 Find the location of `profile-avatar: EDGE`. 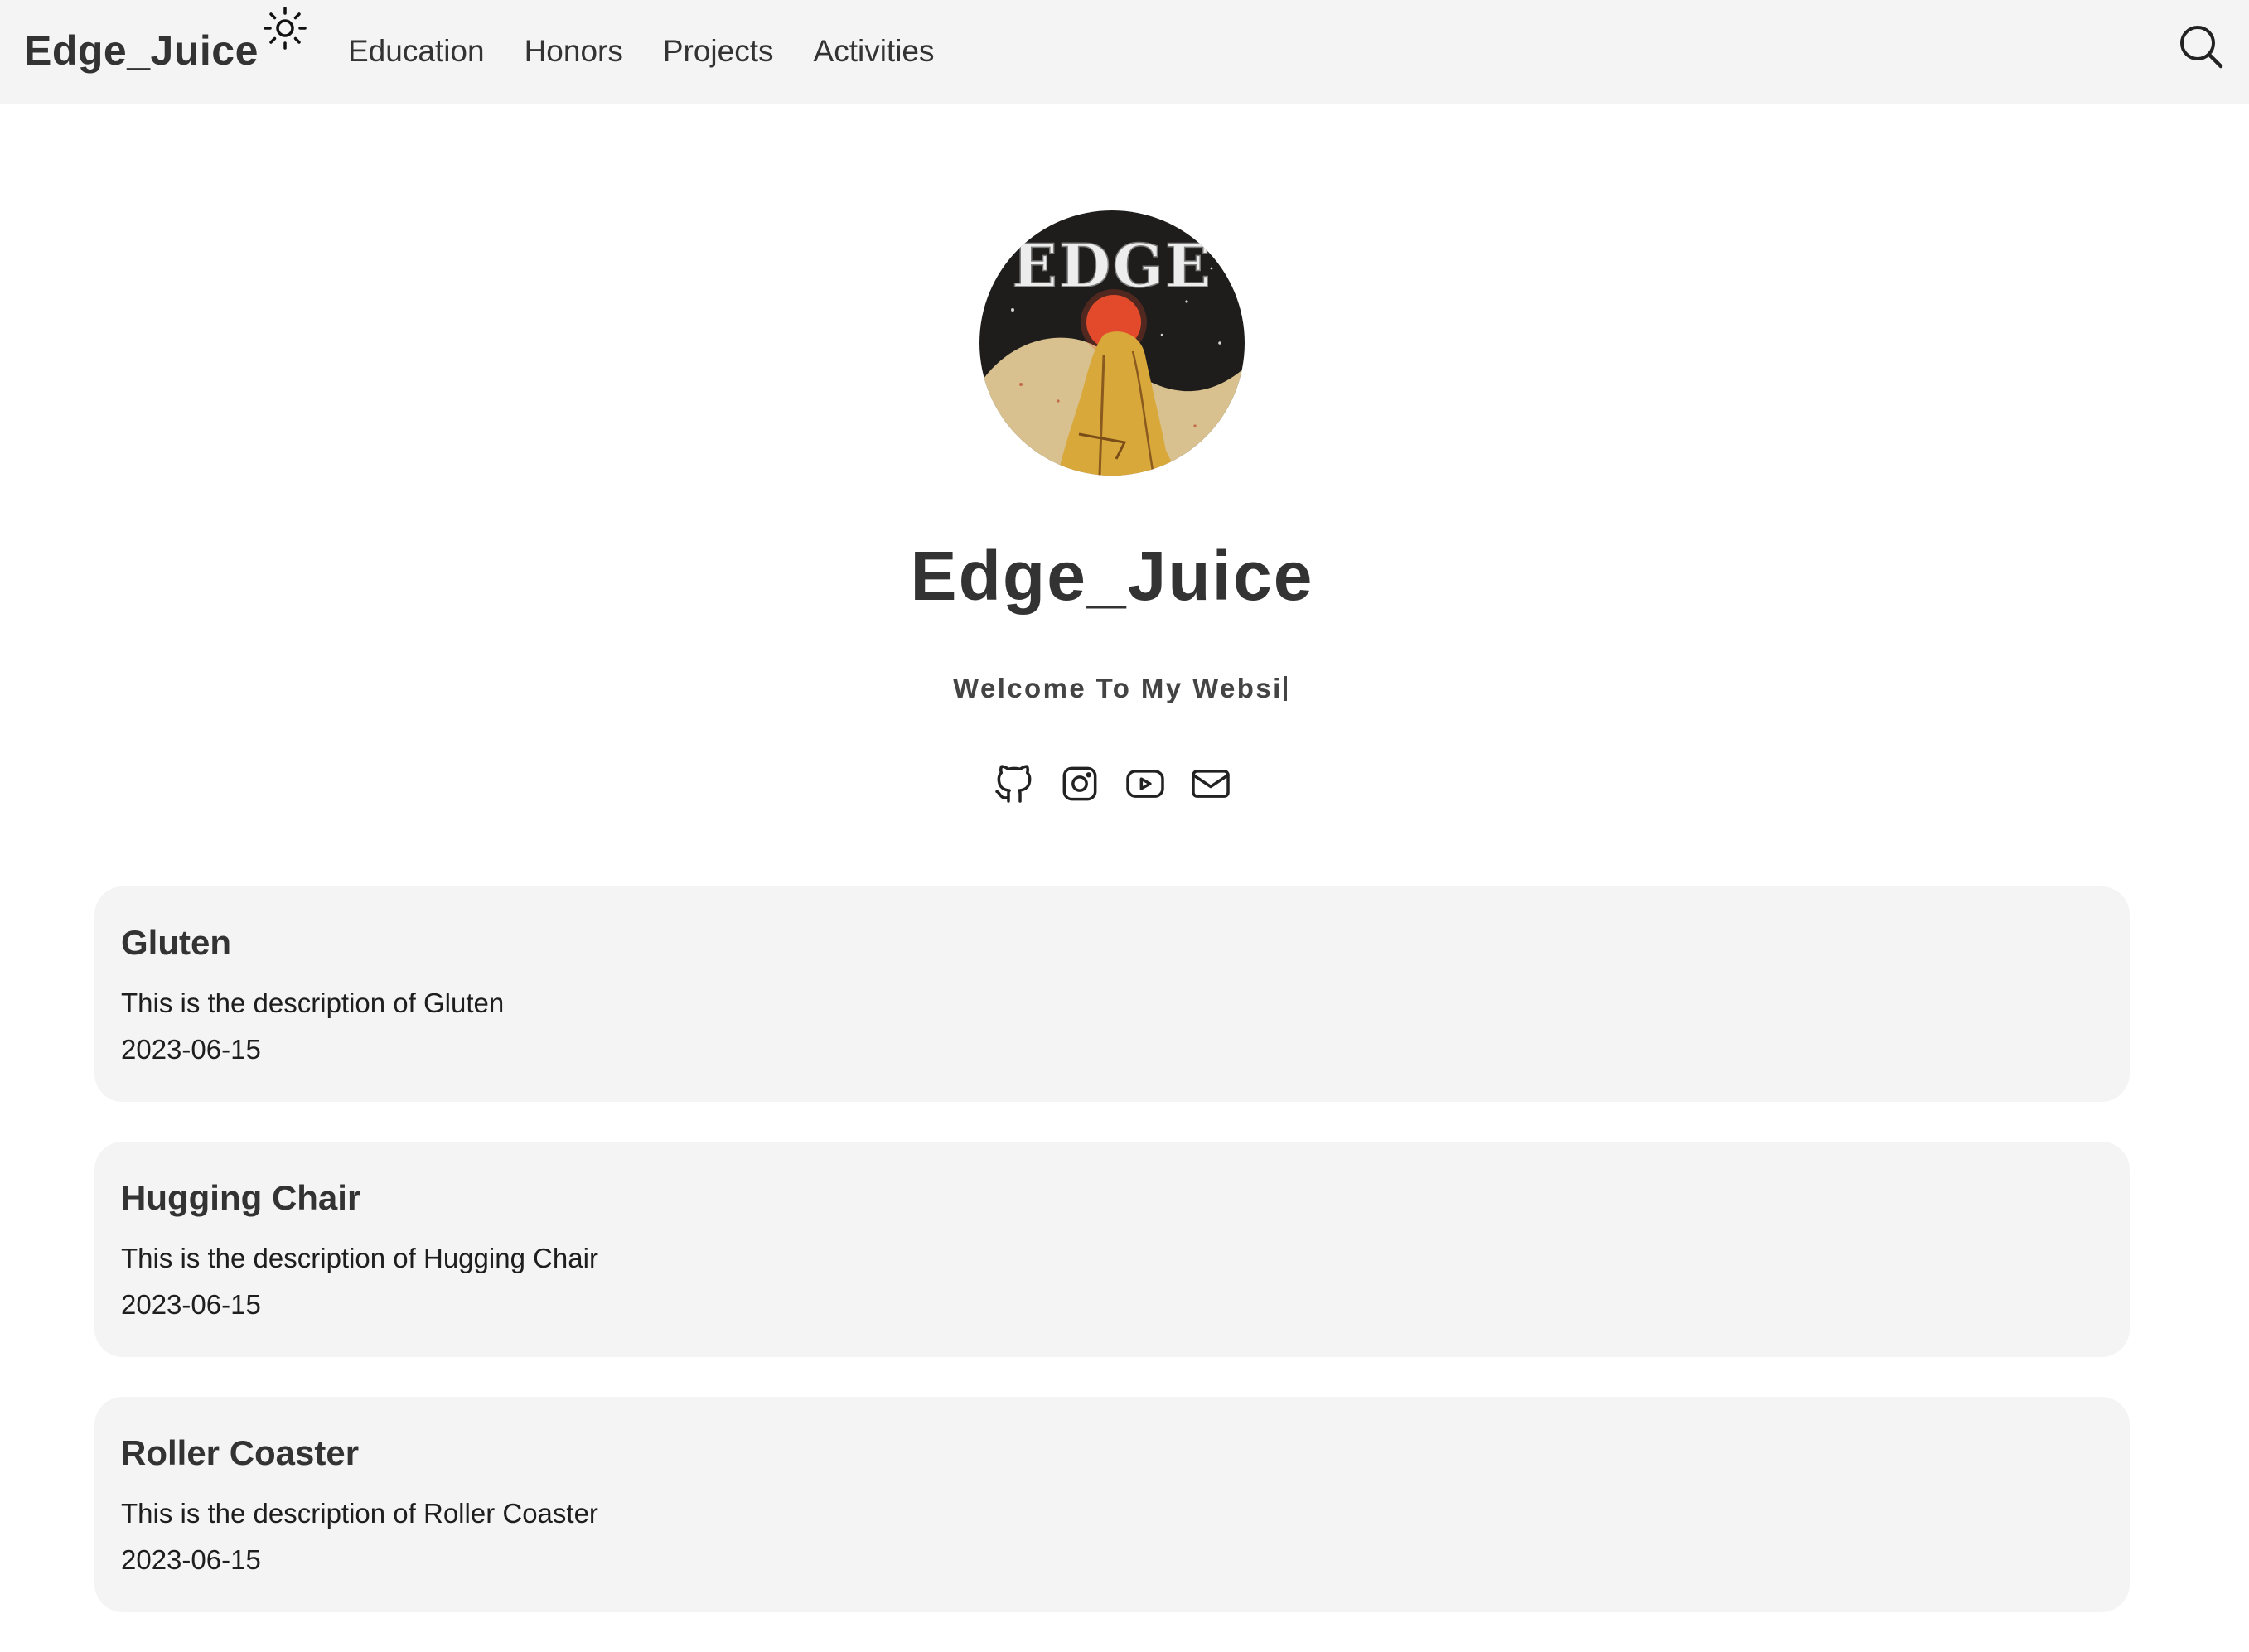

profile-avatar: EDGE is located at coordinates (1112, 343).